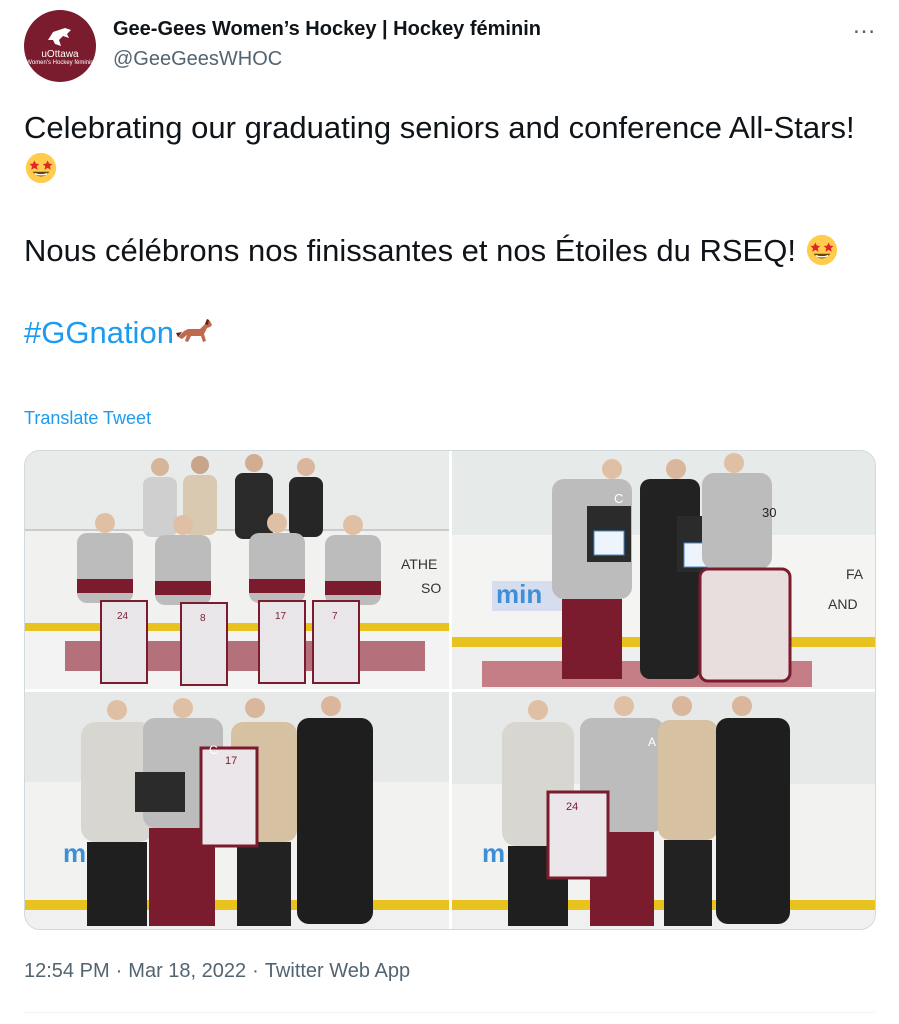  I want to click on author-name: Gee-Gees Women’s Hockey | Hockey féminin, so click(327, 29).